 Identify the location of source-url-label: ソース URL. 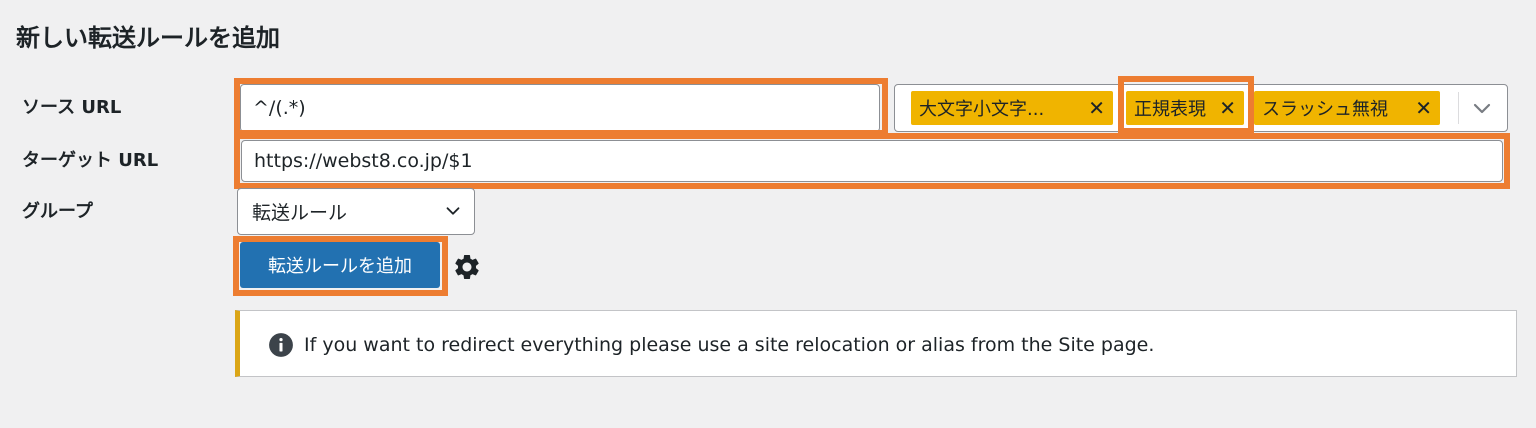
(72, 107).